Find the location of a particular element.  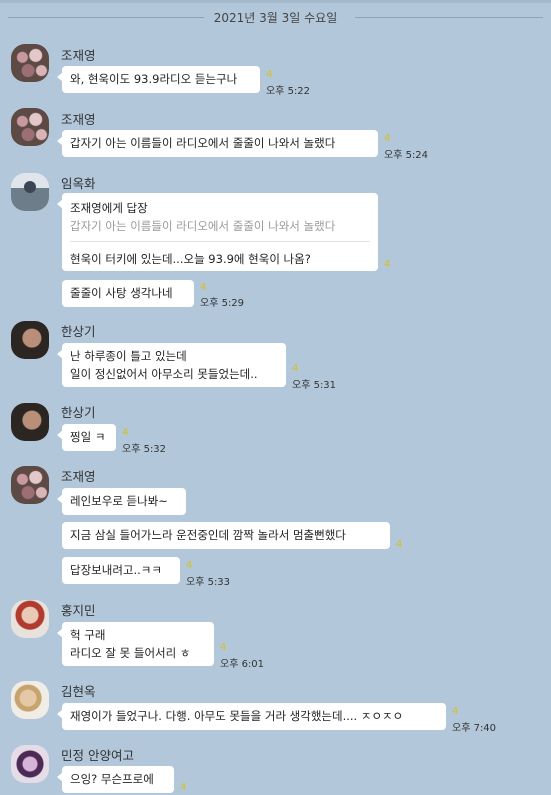

message-bubble: 지금 삼실 들어가느라 운전중인데 깜짝 놀라서 멈출뻔했다 is located at coordinates (226, 535).